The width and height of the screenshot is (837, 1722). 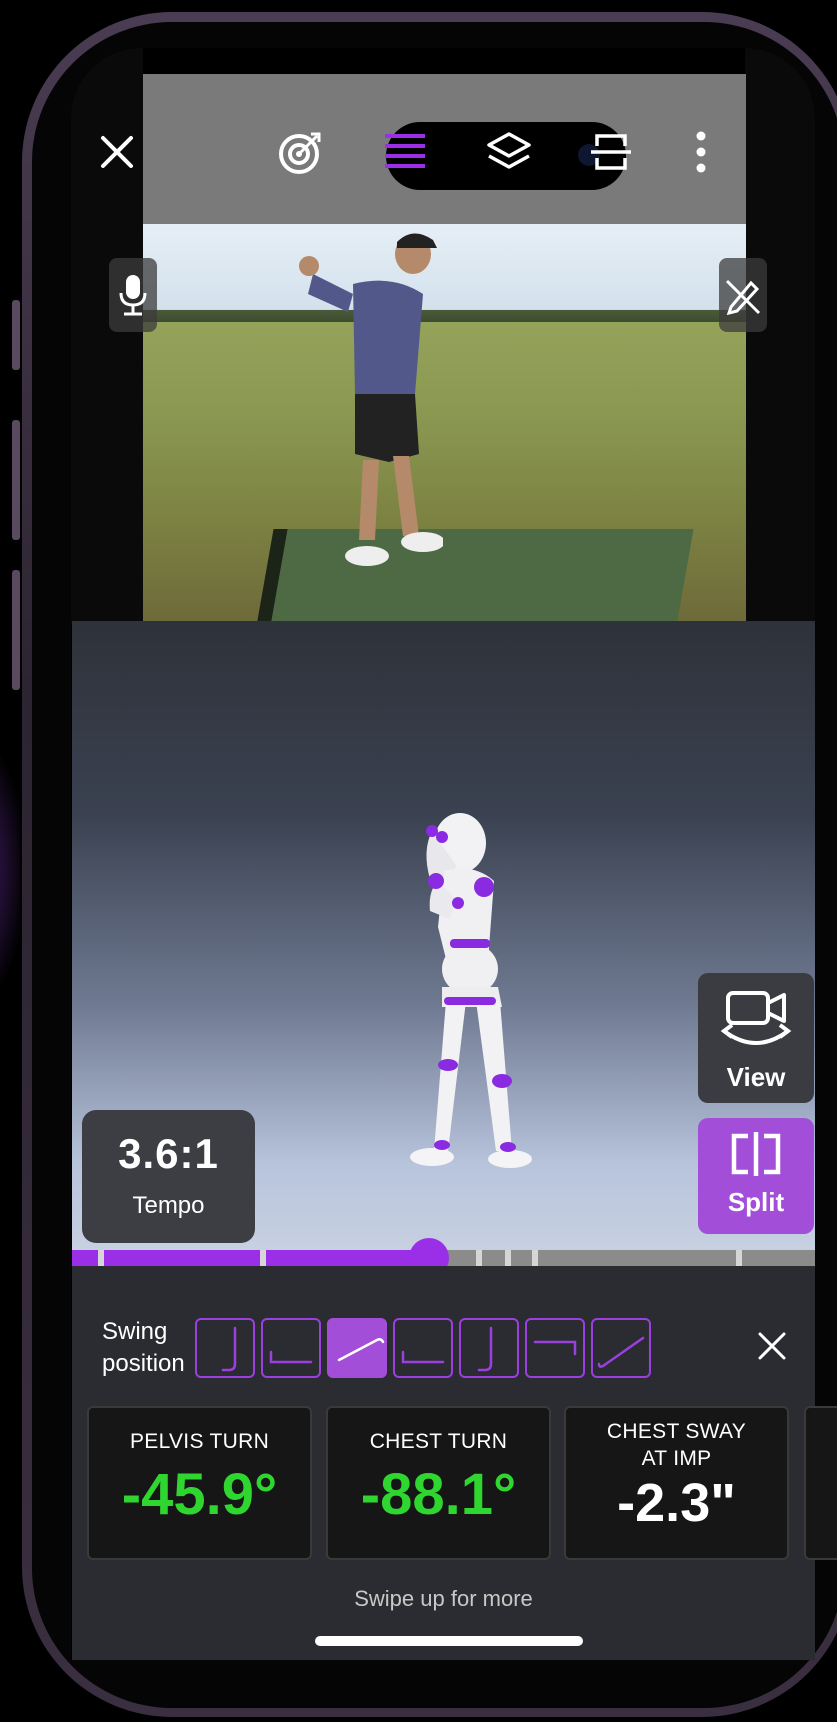 What do you see at coordinates (471, 990) in the screenshot?
I see `3d-golfer-figure` at bounding box center [471, 990].